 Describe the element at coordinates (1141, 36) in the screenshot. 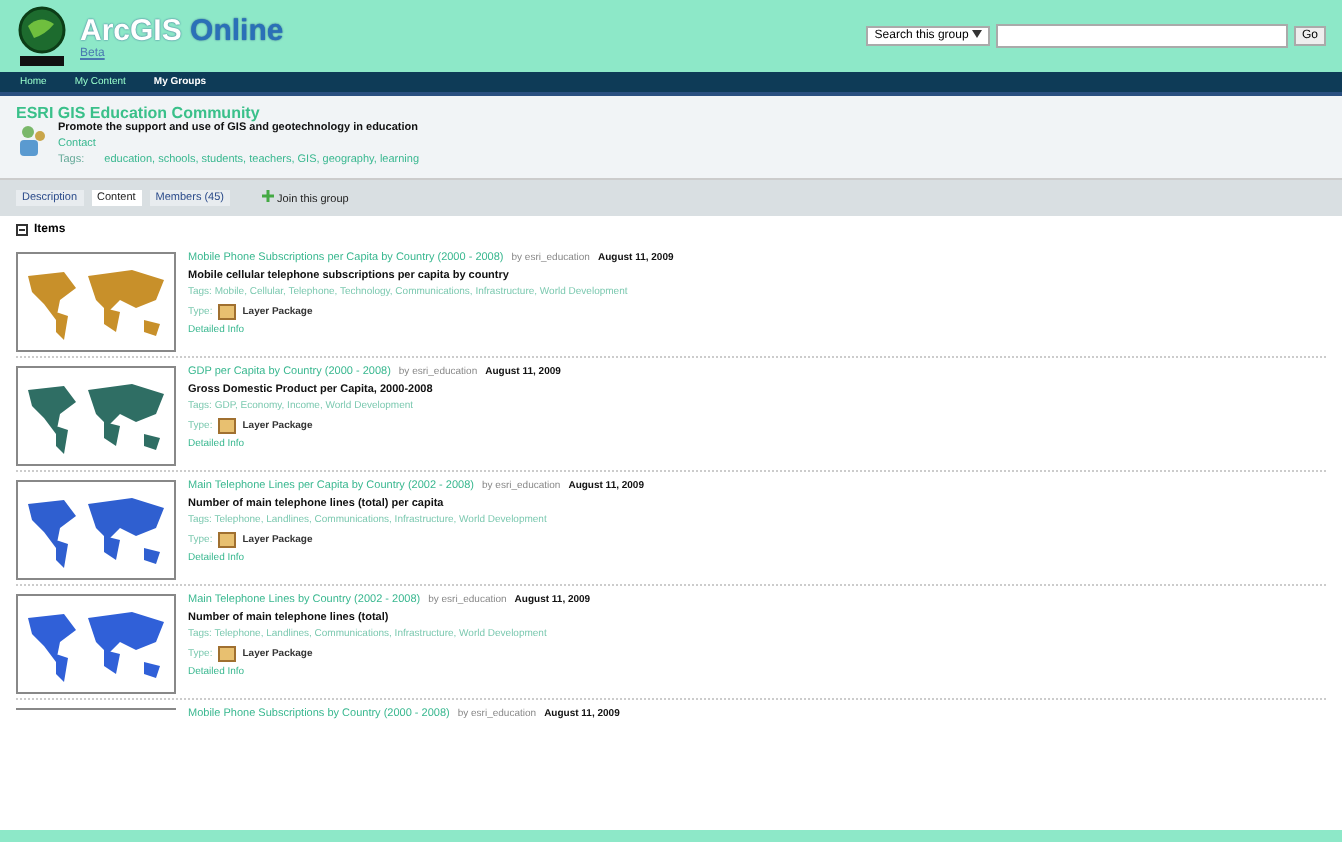

I see `search-field` at that location.